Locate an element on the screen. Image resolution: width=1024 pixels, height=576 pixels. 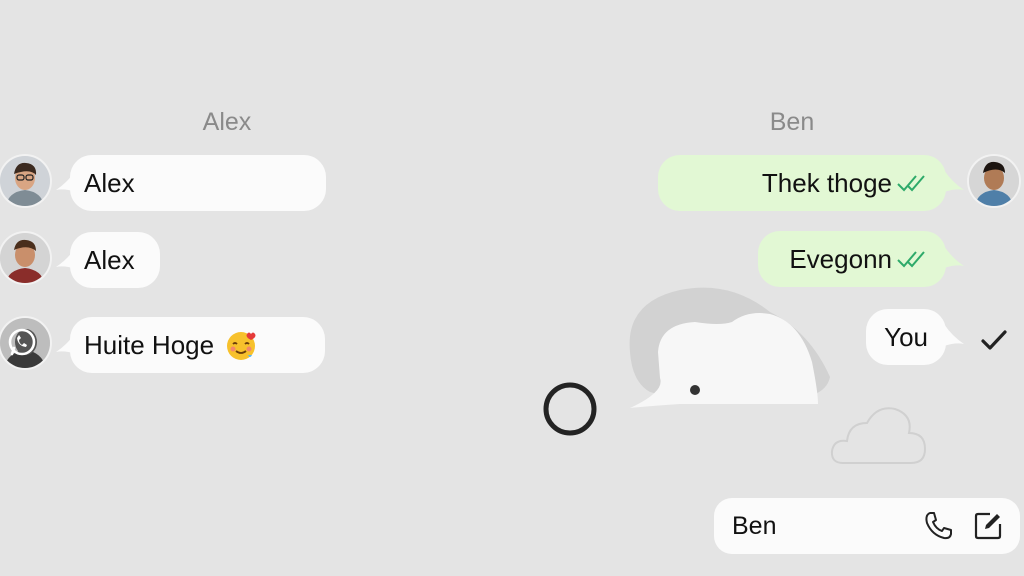
outgoing-message-1: Thek thoge is located at coordinates (802, 183).